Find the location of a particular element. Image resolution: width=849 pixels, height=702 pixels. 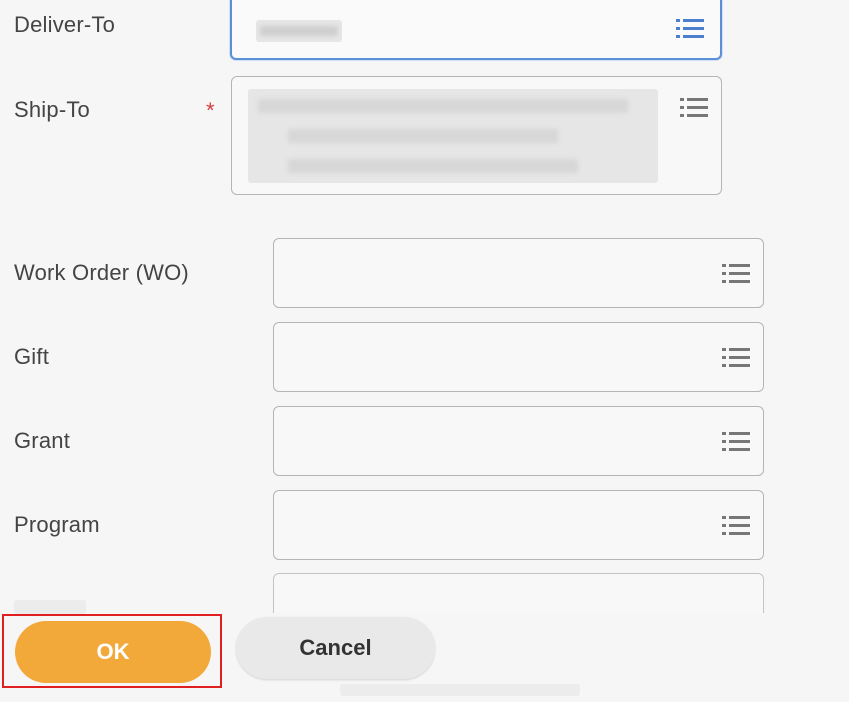

gift-label: Gift is located at coordinates (32, 356).